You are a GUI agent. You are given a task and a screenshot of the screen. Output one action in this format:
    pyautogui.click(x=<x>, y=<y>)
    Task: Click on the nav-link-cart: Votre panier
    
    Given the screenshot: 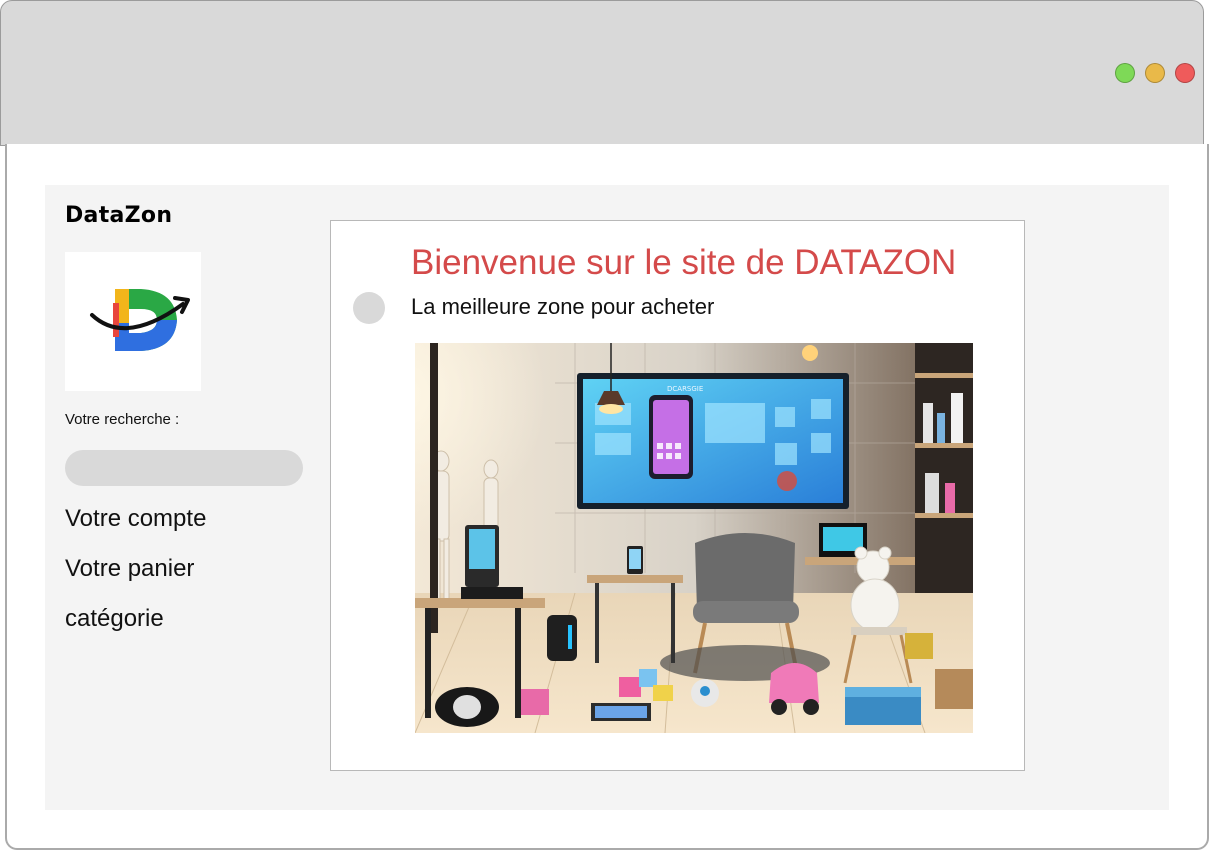 What is the action you would take?
    pyautogui.click(x=129, y=569)
    